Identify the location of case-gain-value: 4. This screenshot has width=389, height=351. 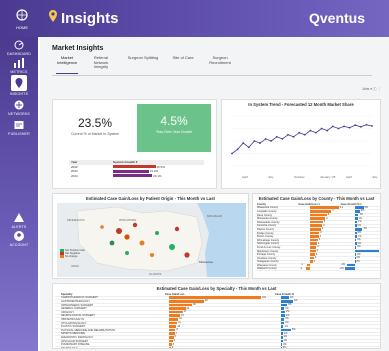
(174, 341).